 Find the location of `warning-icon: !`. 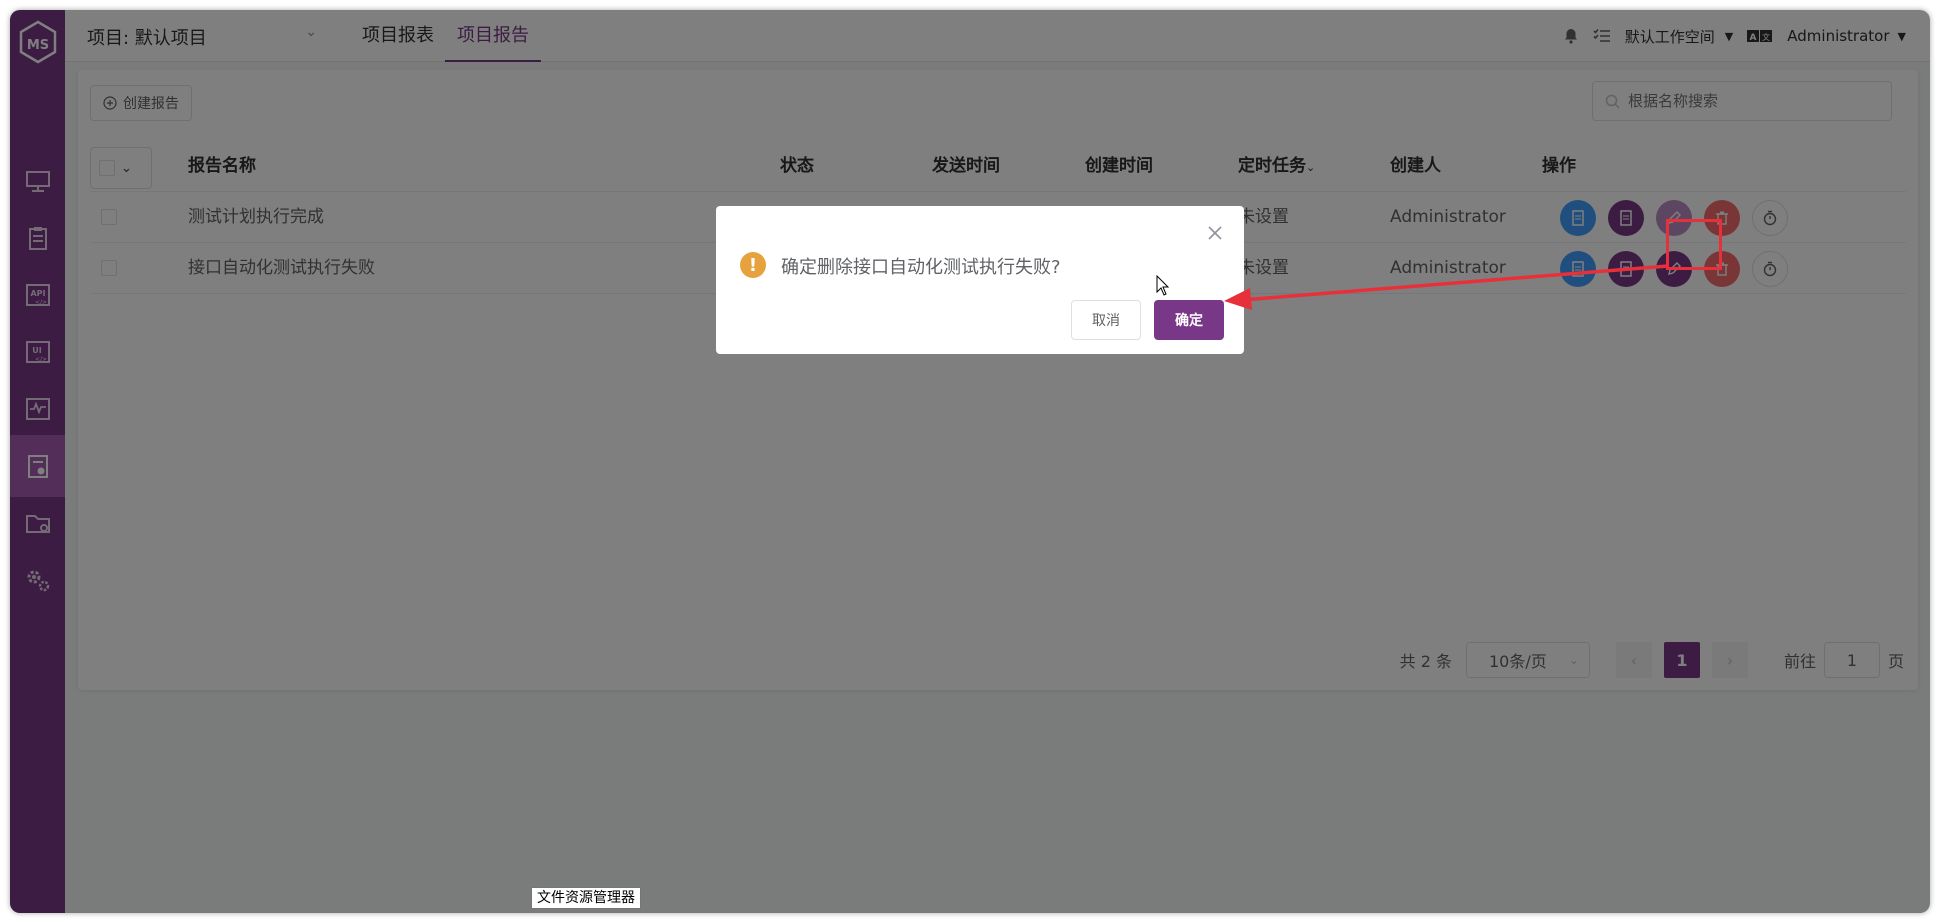

warning-icon: ! is located at coordinates (753, 265).